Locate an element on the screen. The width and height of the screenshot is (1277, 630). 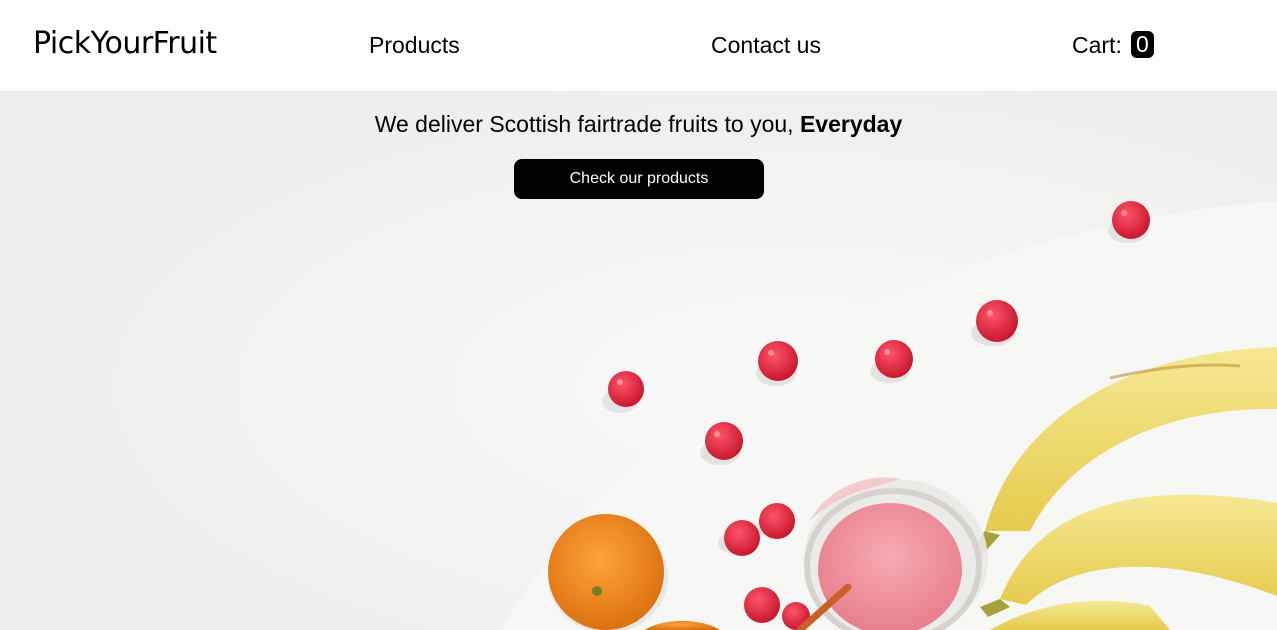
cart-button: Cart: 0 is located at coordinates (1113, 45).